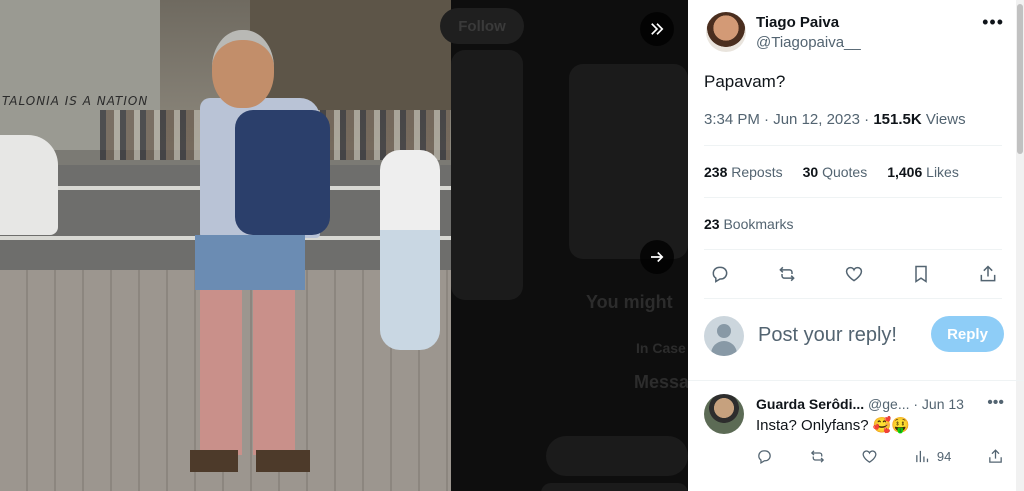  What do you see at coordinates (938, 404) in the screenshot?
I see `comment-date: · Jun 13` at bounding box center [938, 404].